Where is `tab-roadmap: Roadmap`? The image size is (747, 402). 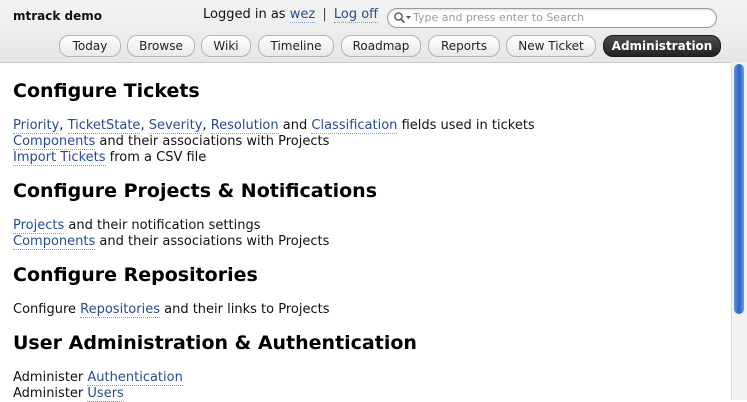
tab-roadmap: Roadmap is located at coordinates (381, 46).